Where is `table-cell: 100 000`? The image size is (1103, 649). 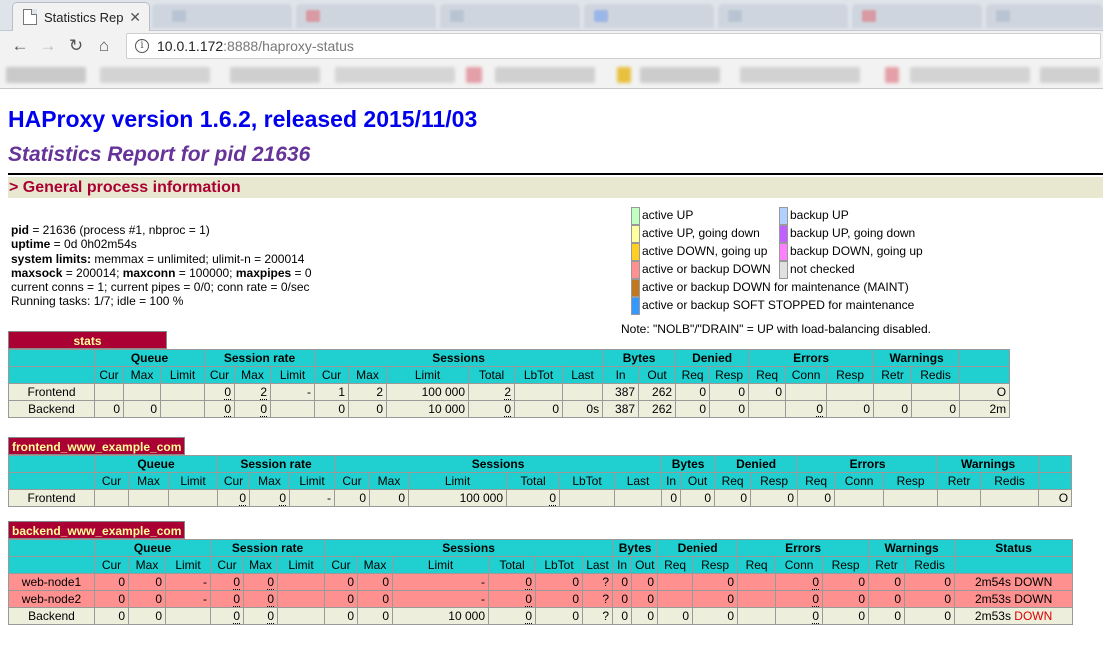
table-cell: 100 000 is located at coordinates (427, 392).